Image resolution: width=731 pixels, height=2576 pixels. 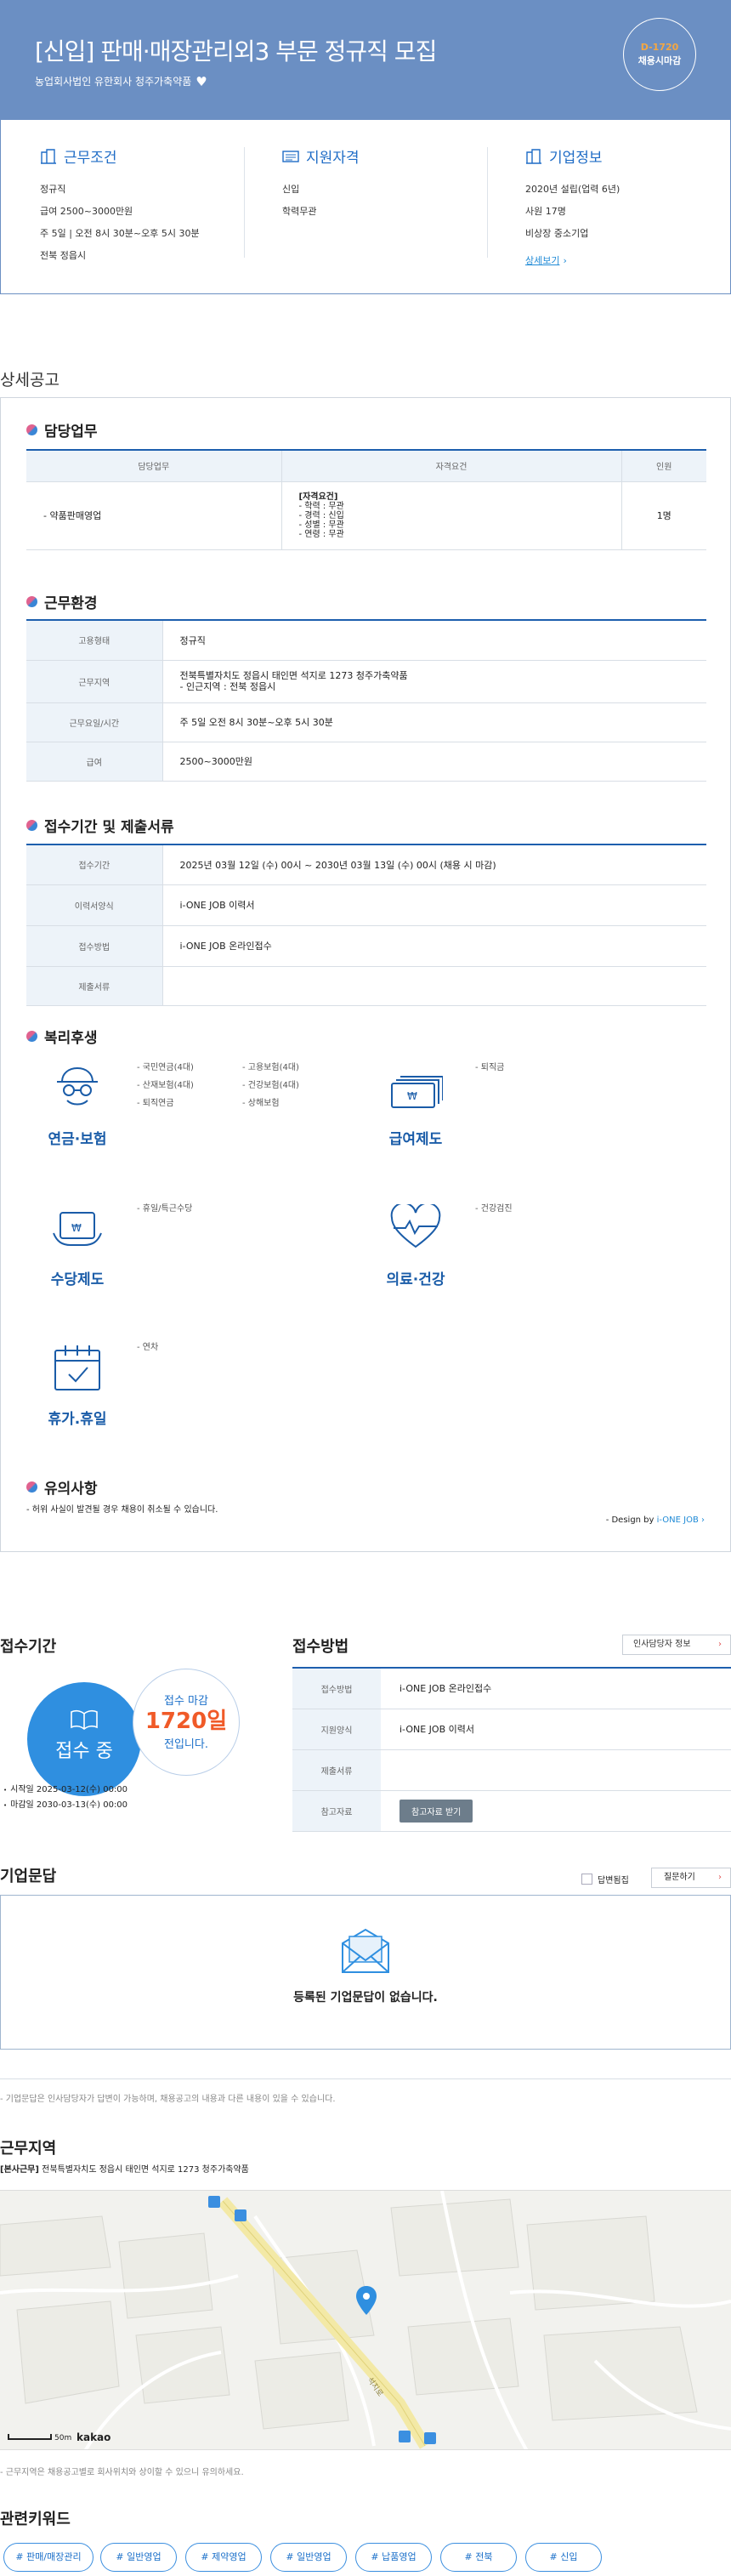 What do you see at coordinates (145, 2170) in the screenshot?
I see `location-address-text: 전북특별자치도 정읍시 태인면 석지로 1273 청주가축약품` at bounding box center [145, 2170].